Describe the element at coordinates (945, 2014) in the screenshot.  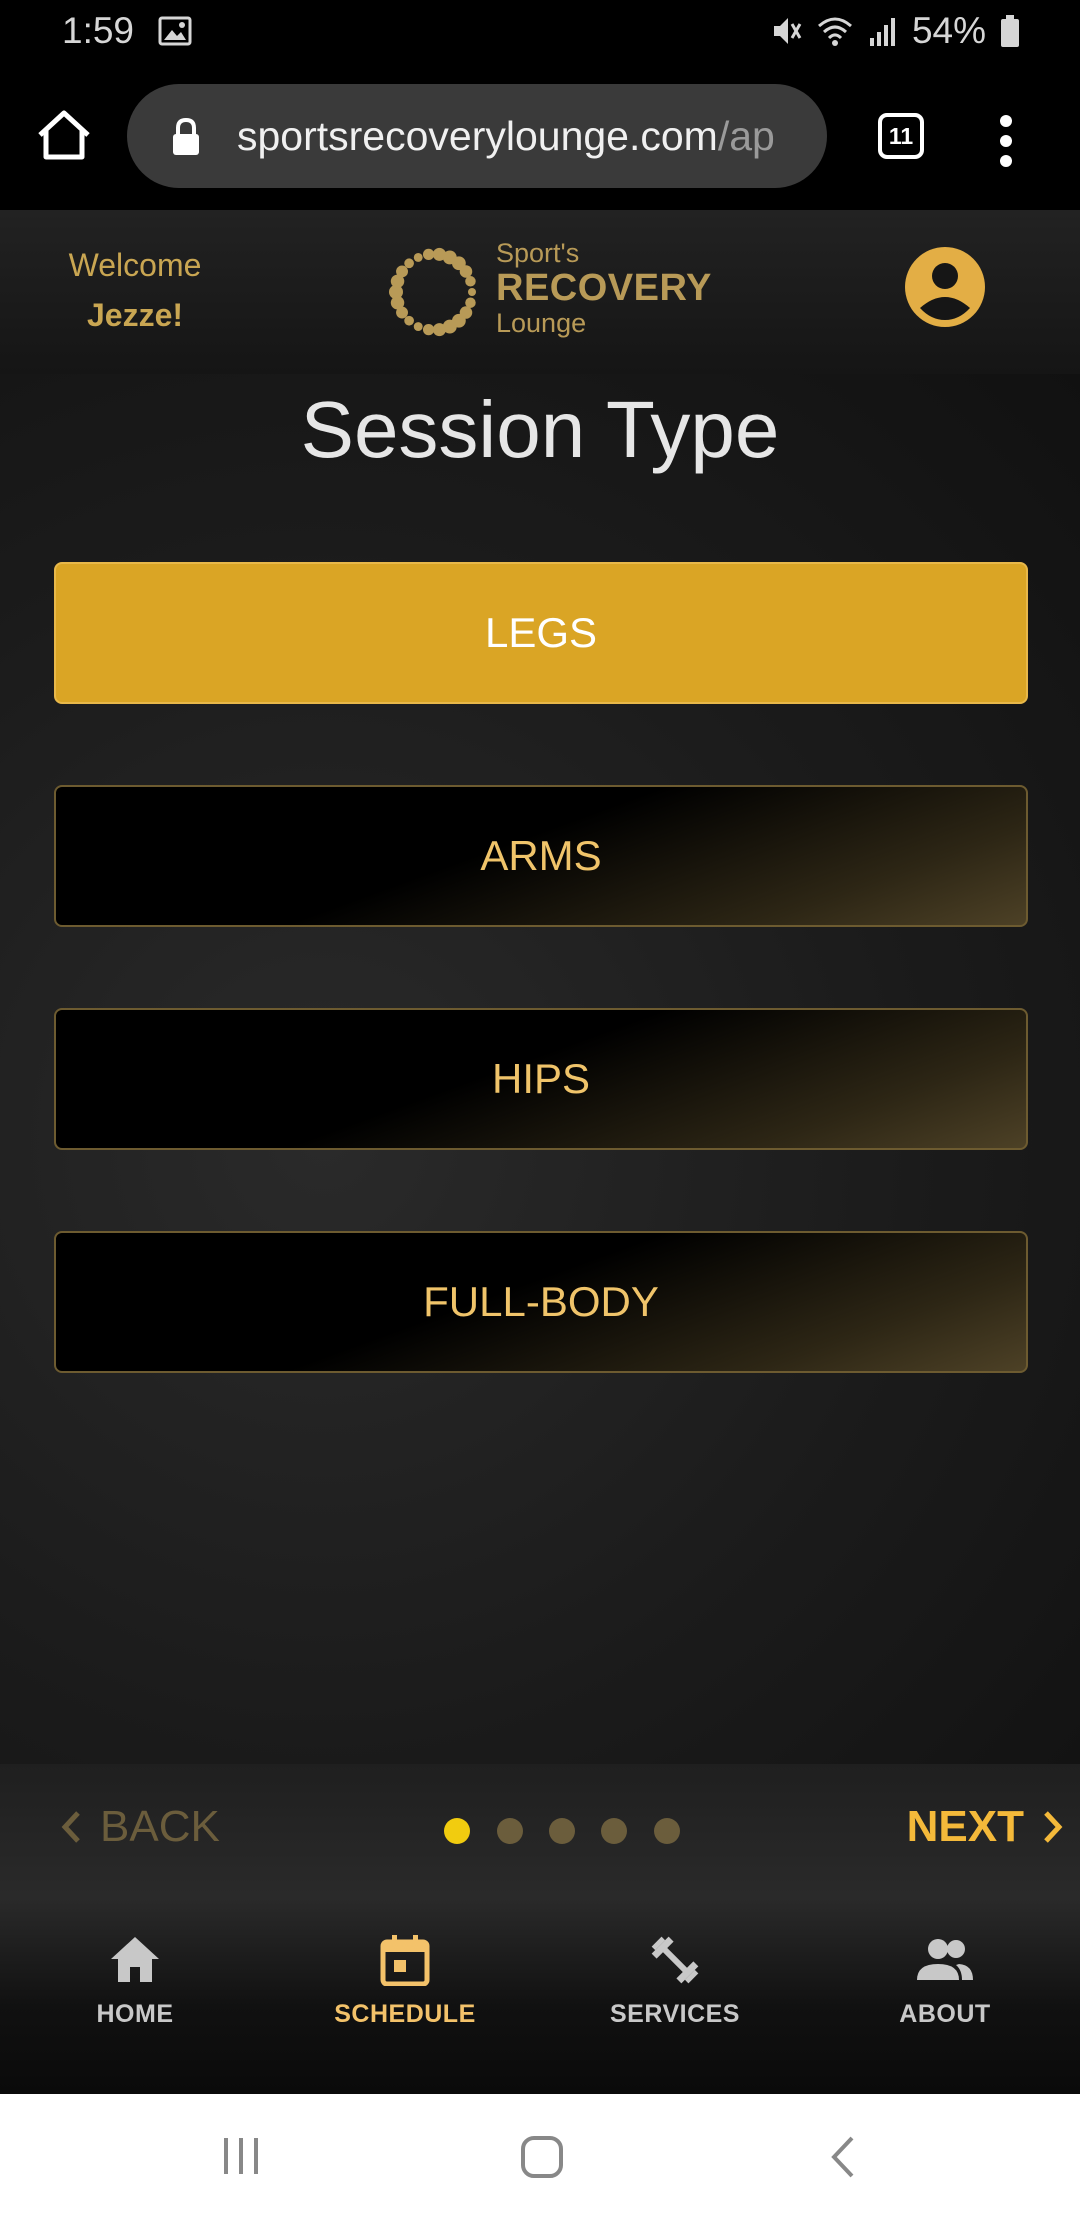
I see `nav-label: ABOUT` at that location.